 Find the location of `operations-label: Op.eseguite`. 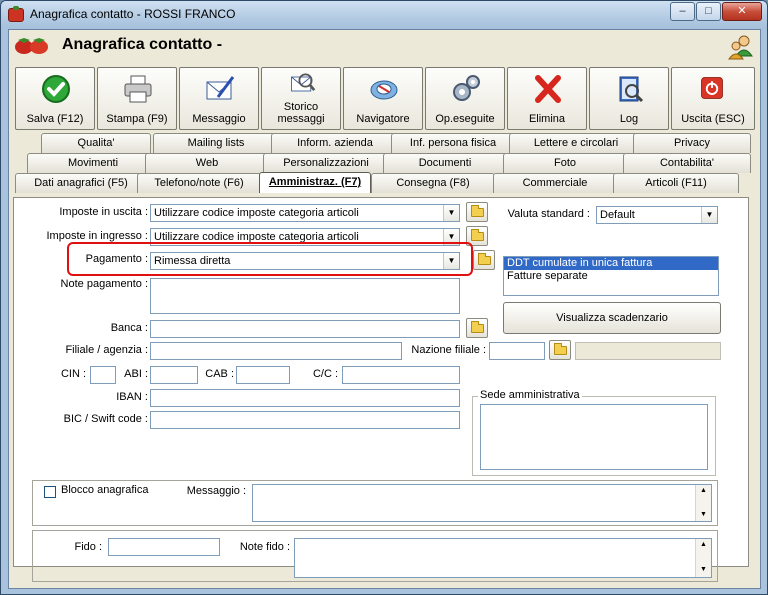

operations-label: Op.eseguite is located at coordinates (465, 119).